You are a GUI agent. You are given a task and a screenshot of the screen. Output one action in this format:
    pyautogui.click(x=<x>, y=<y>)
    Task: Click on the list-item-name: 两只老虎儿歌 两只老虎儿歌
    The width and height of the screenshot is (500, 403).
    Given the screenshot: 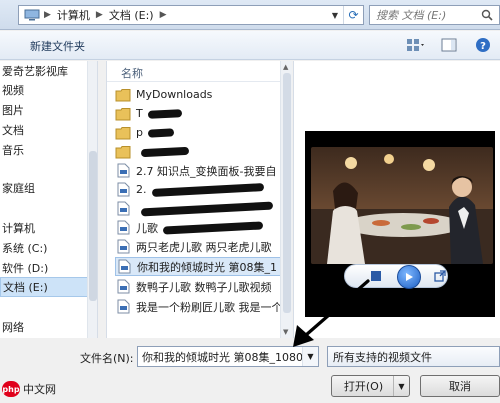 What is the action you would take?
    pyautogui.click(x=204, y=247)
    